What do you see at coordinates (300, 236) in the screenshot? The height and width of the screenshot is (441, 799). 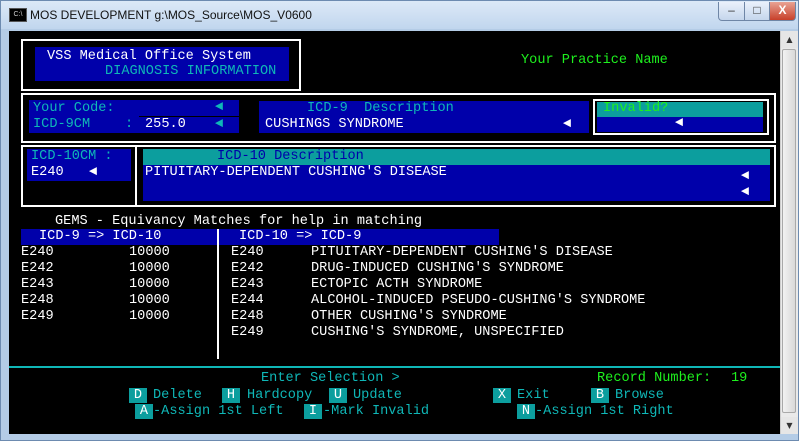 I see `gems-right-header: ICD-10 => ICD-9` at bounding box center [300, 236].